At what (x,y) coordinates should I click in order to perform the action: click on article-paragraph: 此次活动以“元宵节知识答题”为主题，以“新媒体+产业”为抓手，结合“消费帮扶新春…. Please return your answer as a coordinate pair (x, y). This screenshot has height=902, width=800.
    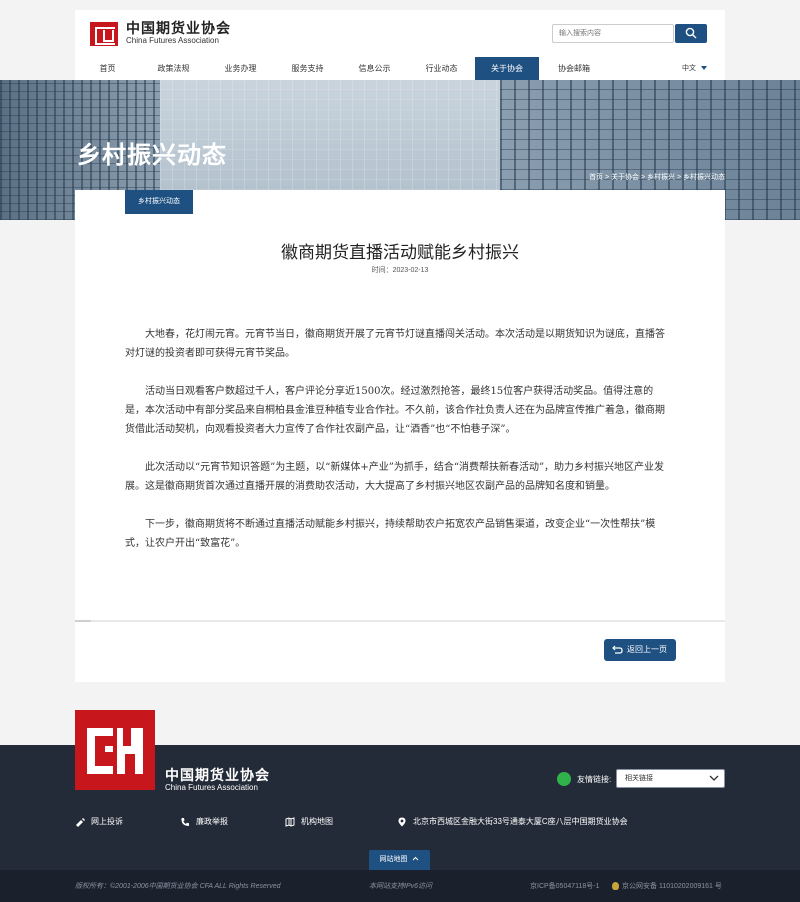
    Looking at the image, I should click on (395, 477).